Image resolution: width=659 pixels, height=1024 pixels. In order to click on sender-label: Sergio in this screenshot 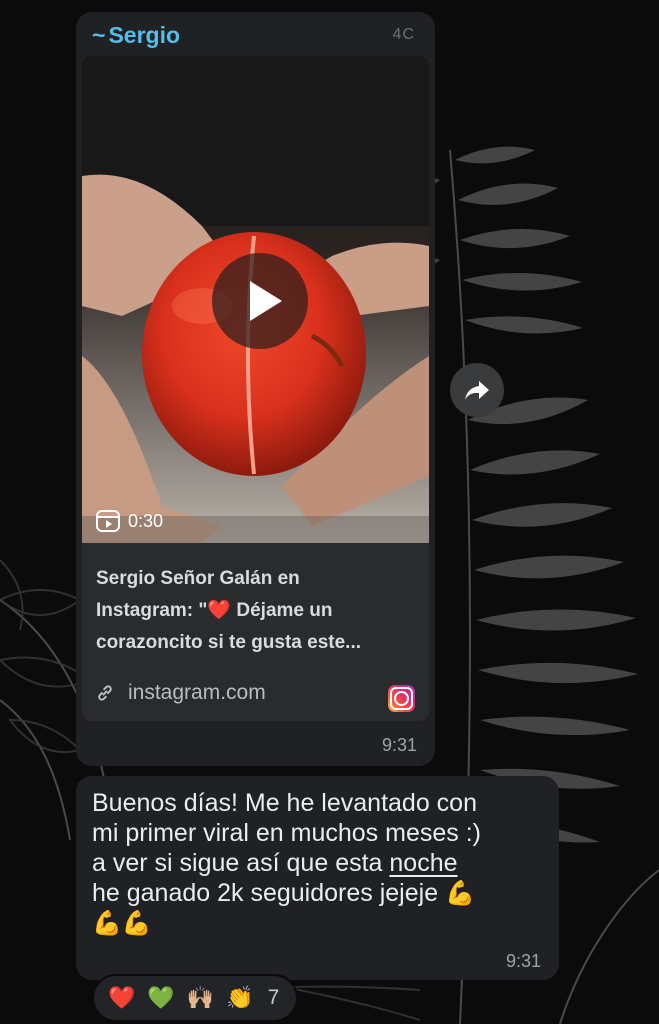, I will do `click(144, 35)`.